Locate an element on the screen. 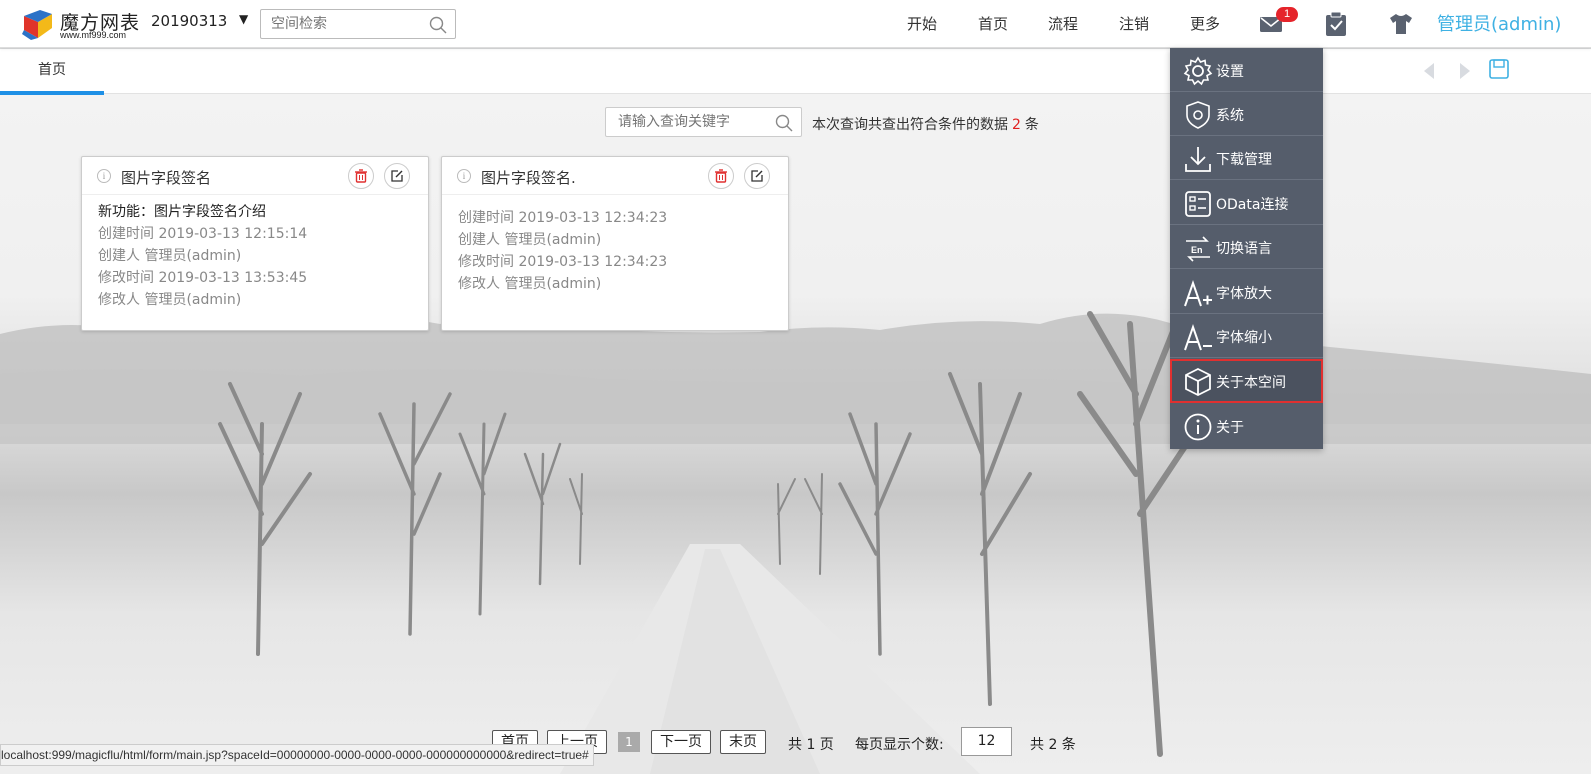  language-switch-icon: En is located at coordinates (1198, 249).